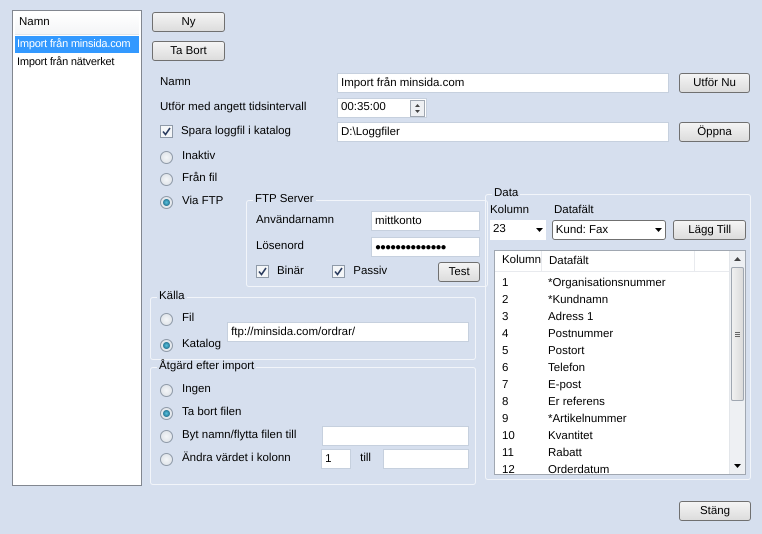 Image resolution: width=762 pixels, height=534 pixels. Describe the element at coordinates (188, 51) in the screenshot. I see `button: Ta Bort` at that location.